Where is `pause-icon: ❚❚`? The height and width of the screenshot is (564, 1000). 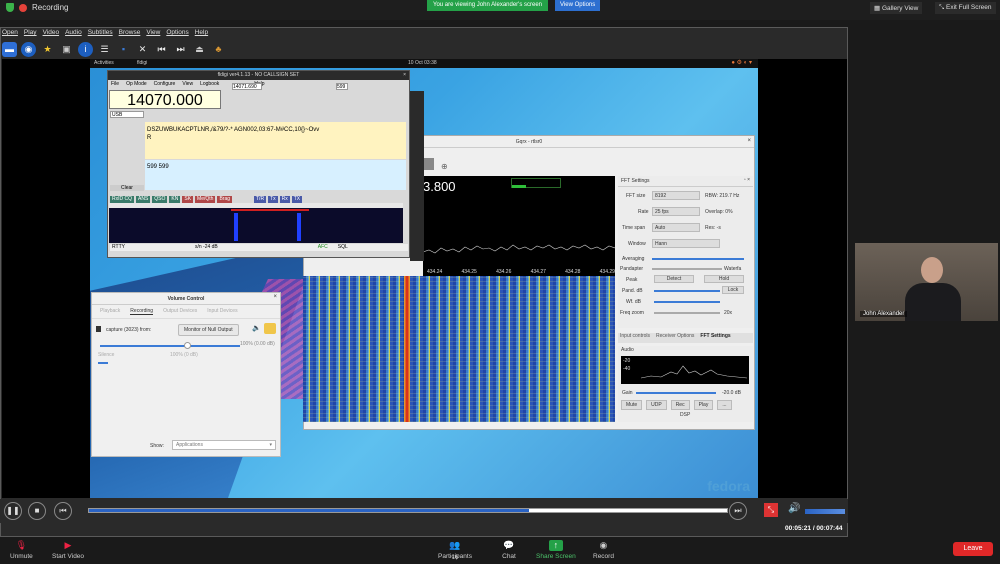 pause-icon: ❚❚ is located at coordinates (13, 511).